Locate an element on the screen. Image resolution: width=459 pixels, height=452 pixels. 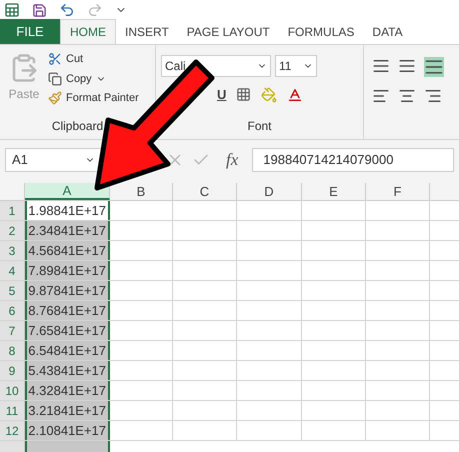
column-header: D is located at coordinates (269, 191).